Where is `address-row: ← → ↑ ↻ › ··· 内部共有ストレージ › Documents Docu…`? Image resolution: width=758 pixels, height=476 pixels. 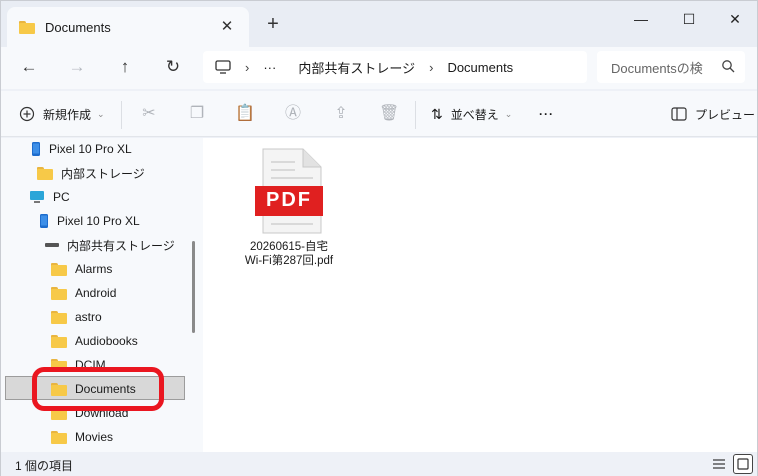
address-row: ← → ↑ ↻ › ··· 内部共有ストレージ › Documents Docu… is located at coordinates (379, 68).